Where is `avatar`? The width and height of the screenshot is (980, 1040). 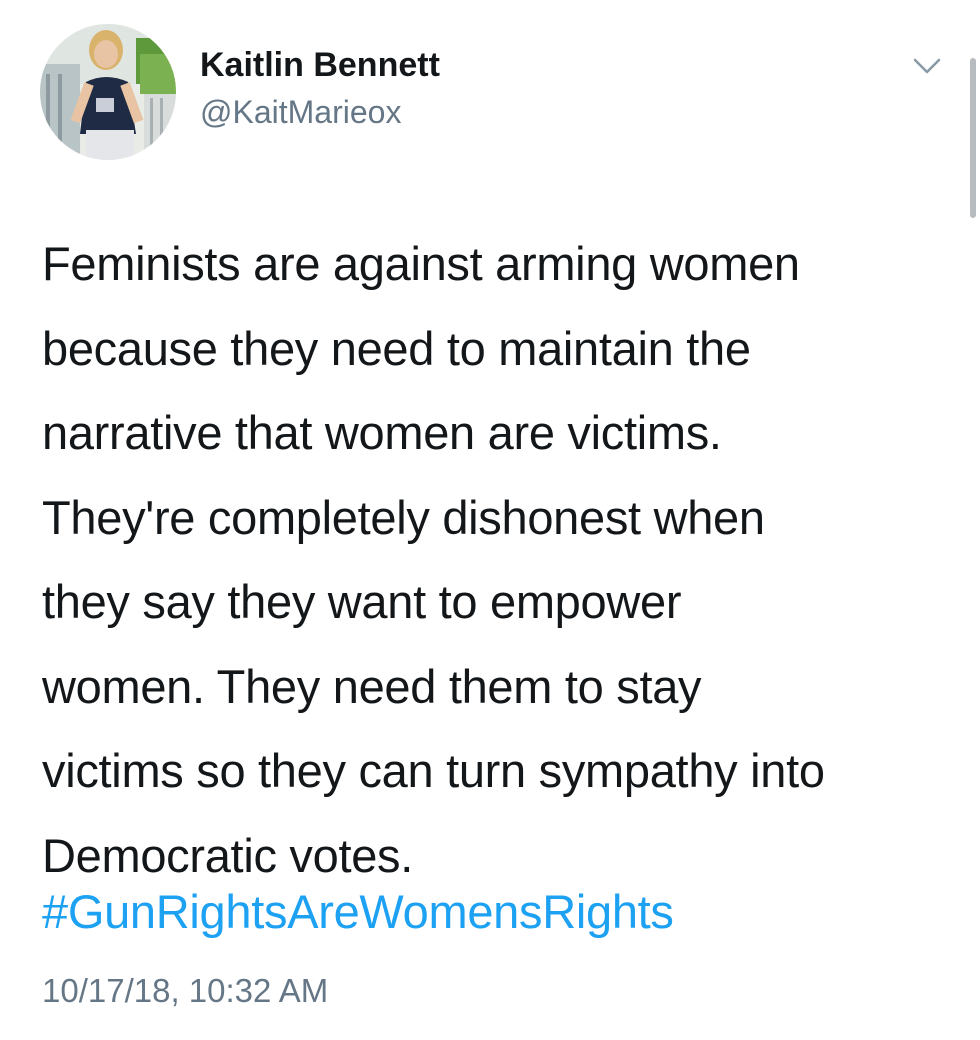
avatar is located at coordinates (108, 92).